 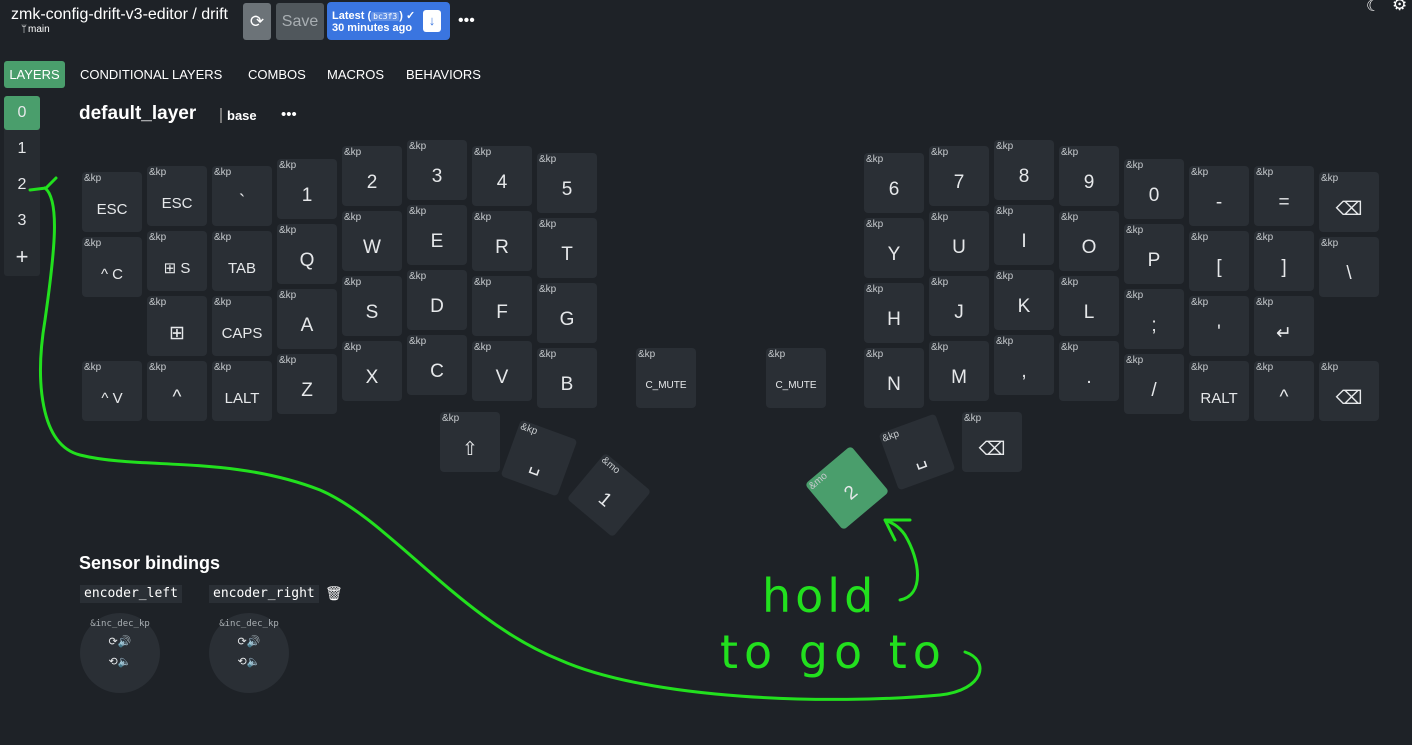 I want to click on key: &kp 2, so click(x=372, y=176).